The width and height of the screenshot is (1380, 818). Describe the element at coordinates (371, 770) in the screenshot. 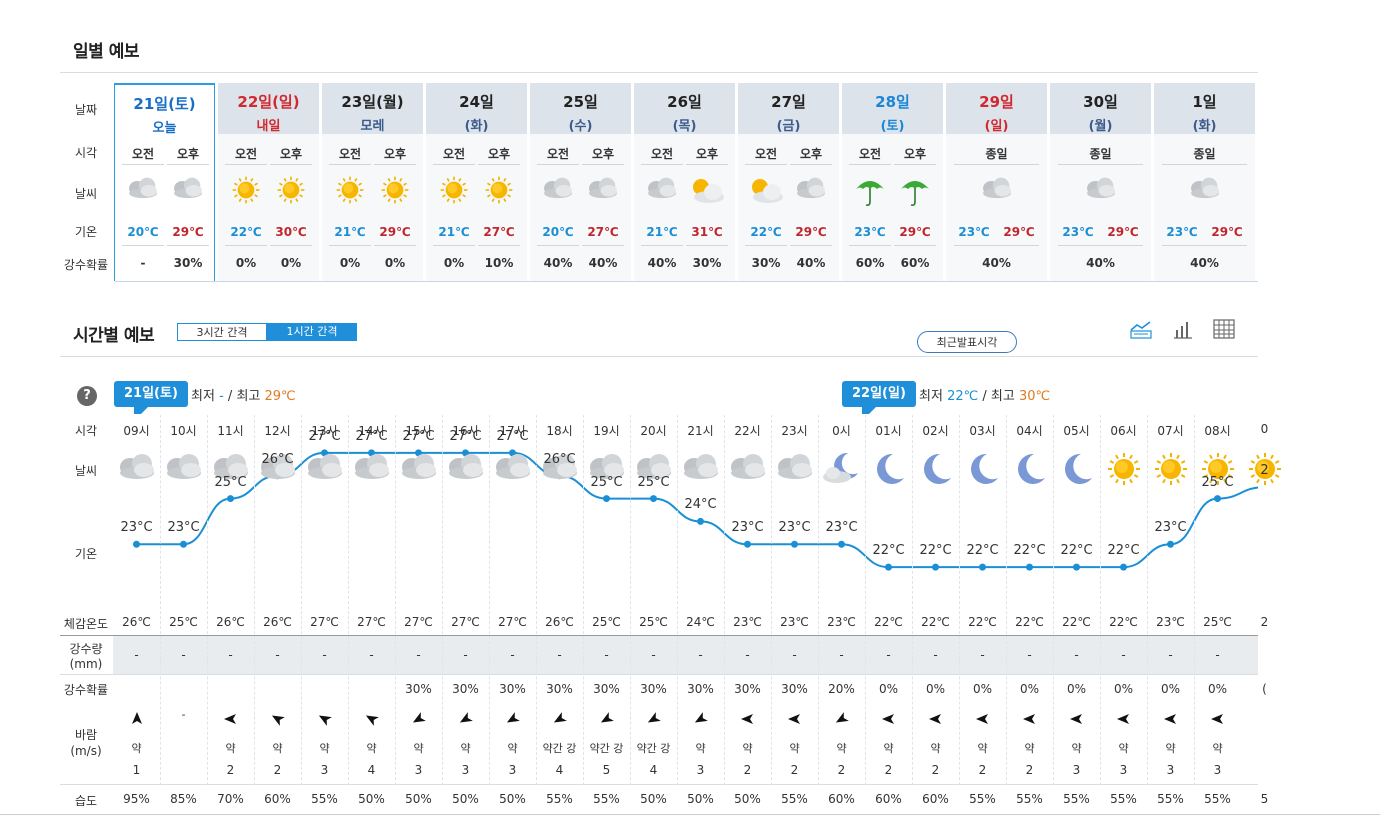

I see `wind-speed: 4` at that location.